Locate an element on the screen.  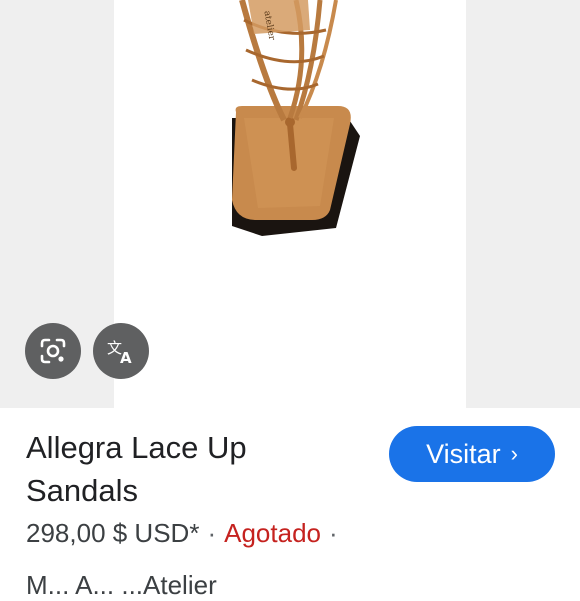
translate-icon: 文 A is located at coordinates (119, 352).